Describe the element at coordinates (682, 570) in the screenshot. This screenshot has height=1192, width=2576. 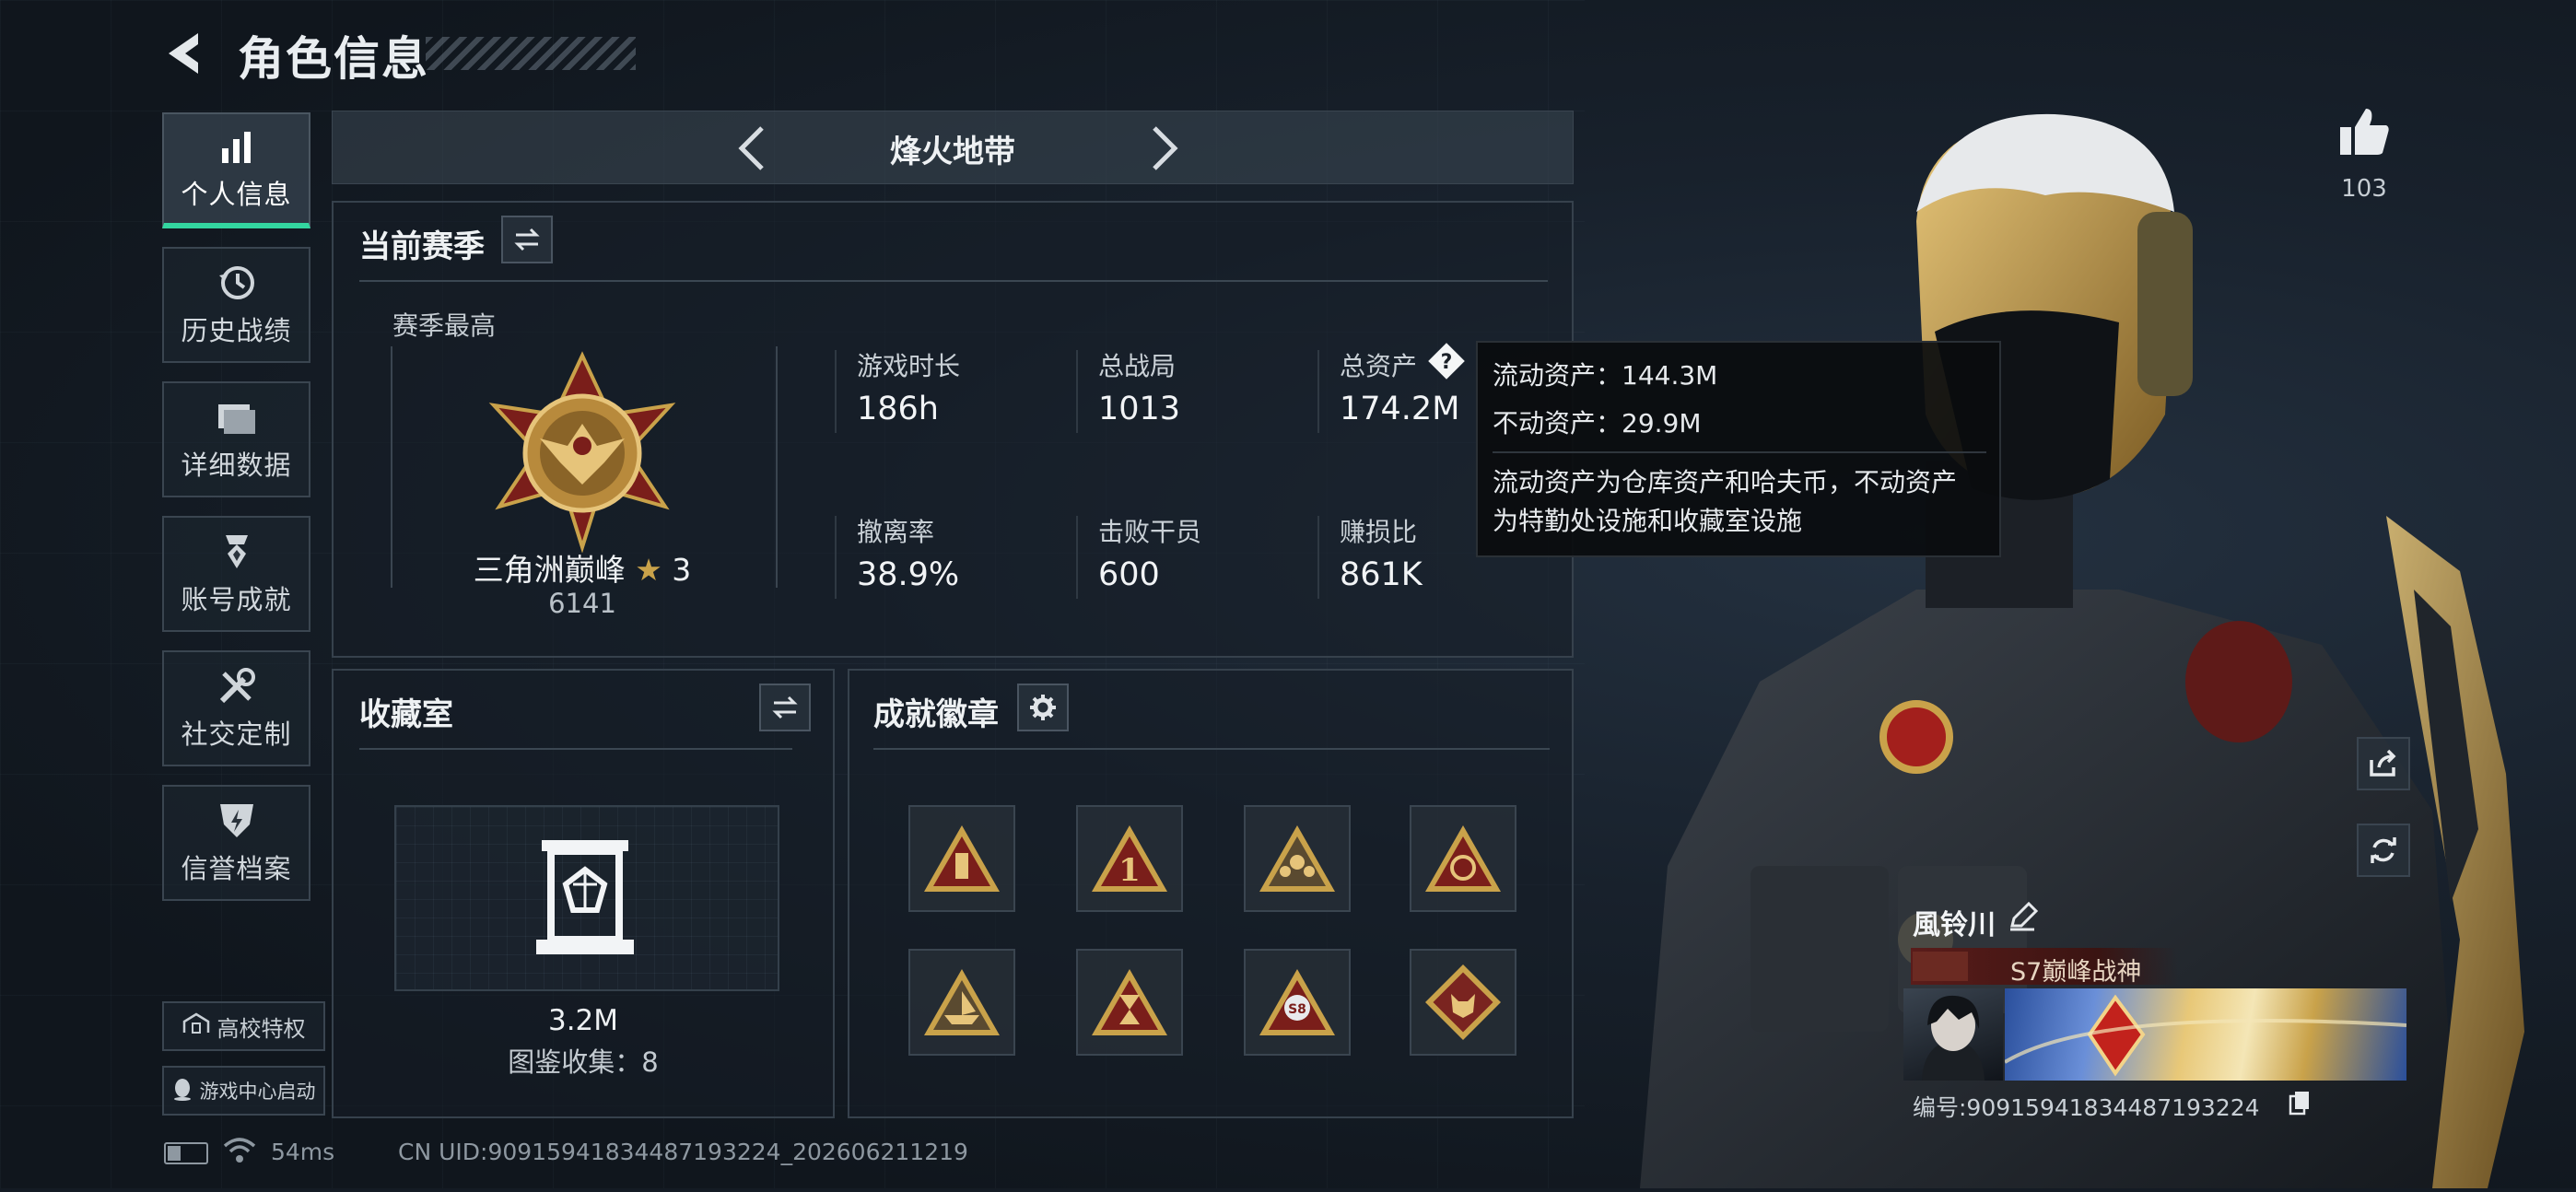
I see `rank-stars: 3` at that location.